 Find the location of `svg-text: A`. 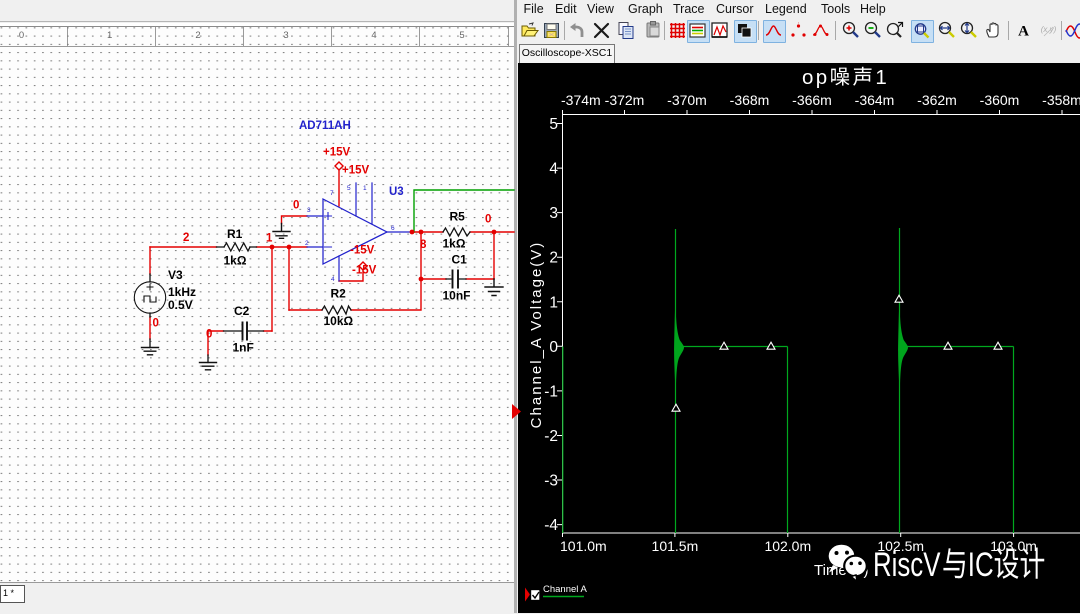

svg-text: A is located at coordinates (1023, 32).